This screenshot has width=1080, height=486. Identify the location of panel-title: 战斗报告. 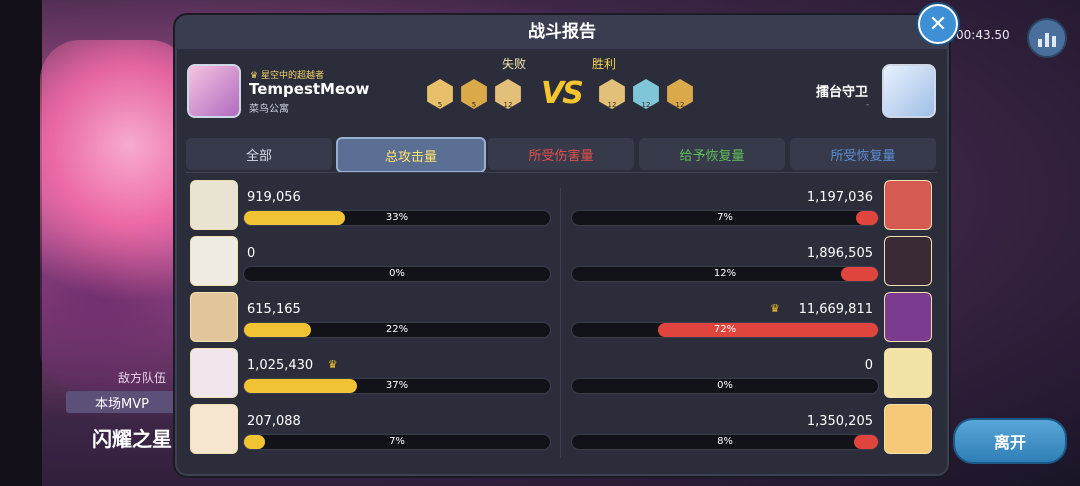
(562, 32).